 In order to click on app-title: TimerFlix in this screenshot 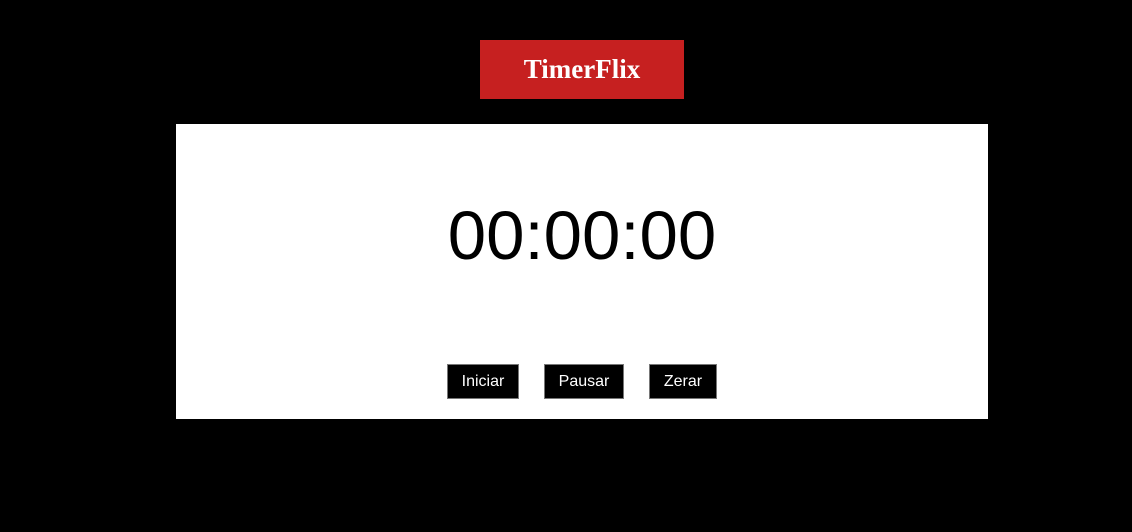, I will do `click(582, 69)`.